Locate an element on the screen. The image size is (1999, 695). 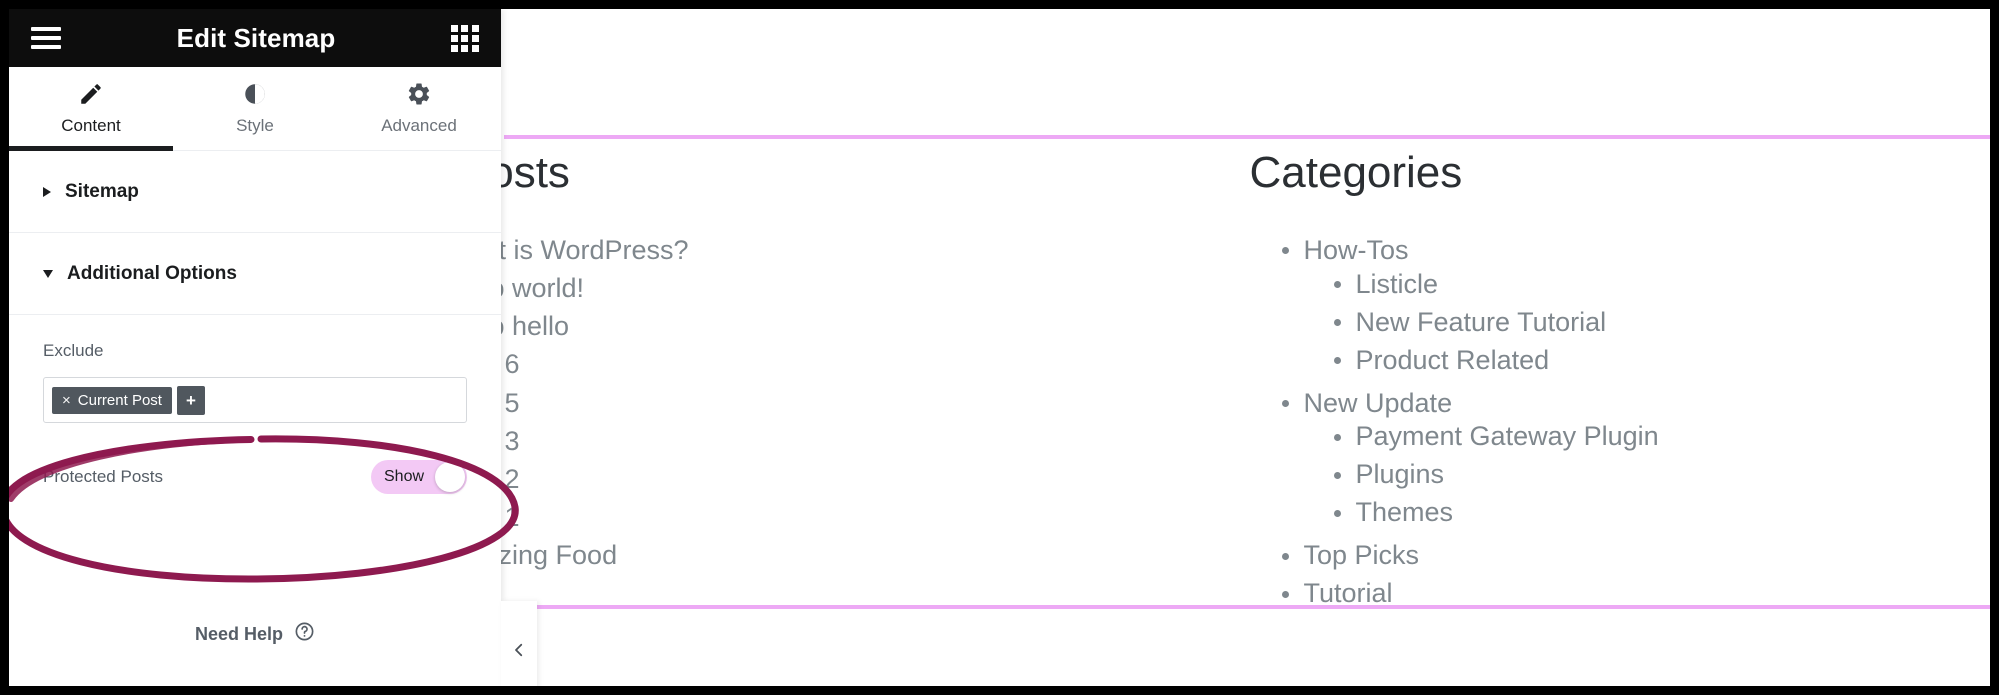
panel-header: Edit Sitemap is located at coordinates (255, 38).